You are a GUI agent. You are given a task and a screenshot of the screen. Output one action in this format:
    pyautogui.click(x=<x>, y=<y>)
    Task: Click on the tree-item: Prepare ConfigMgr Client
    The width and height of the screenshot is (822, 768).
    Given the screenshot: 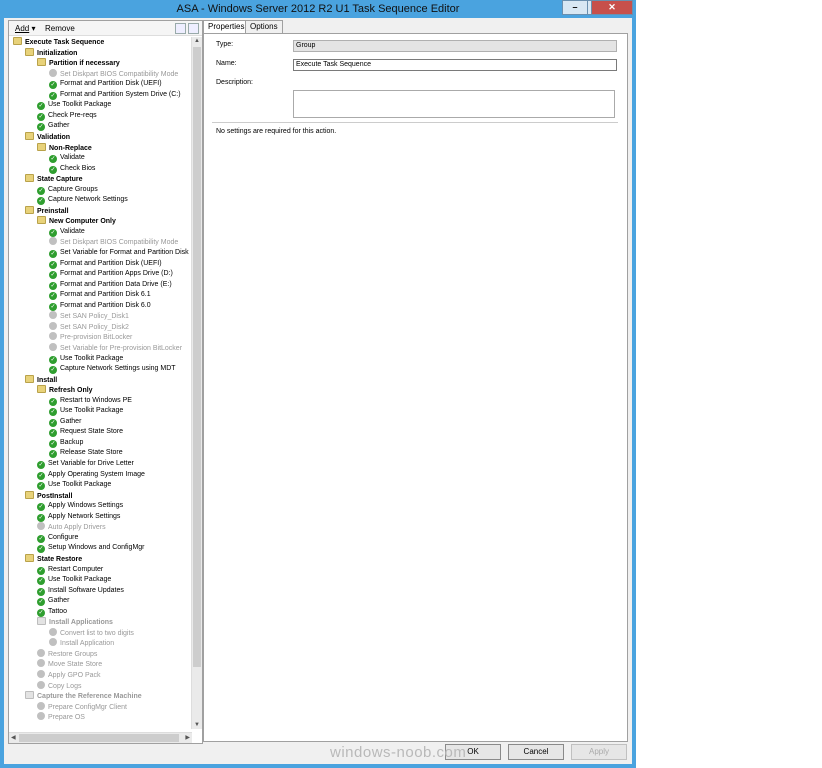 What is the action you would take?
    pyautogui.click(x=82, y=706)
    